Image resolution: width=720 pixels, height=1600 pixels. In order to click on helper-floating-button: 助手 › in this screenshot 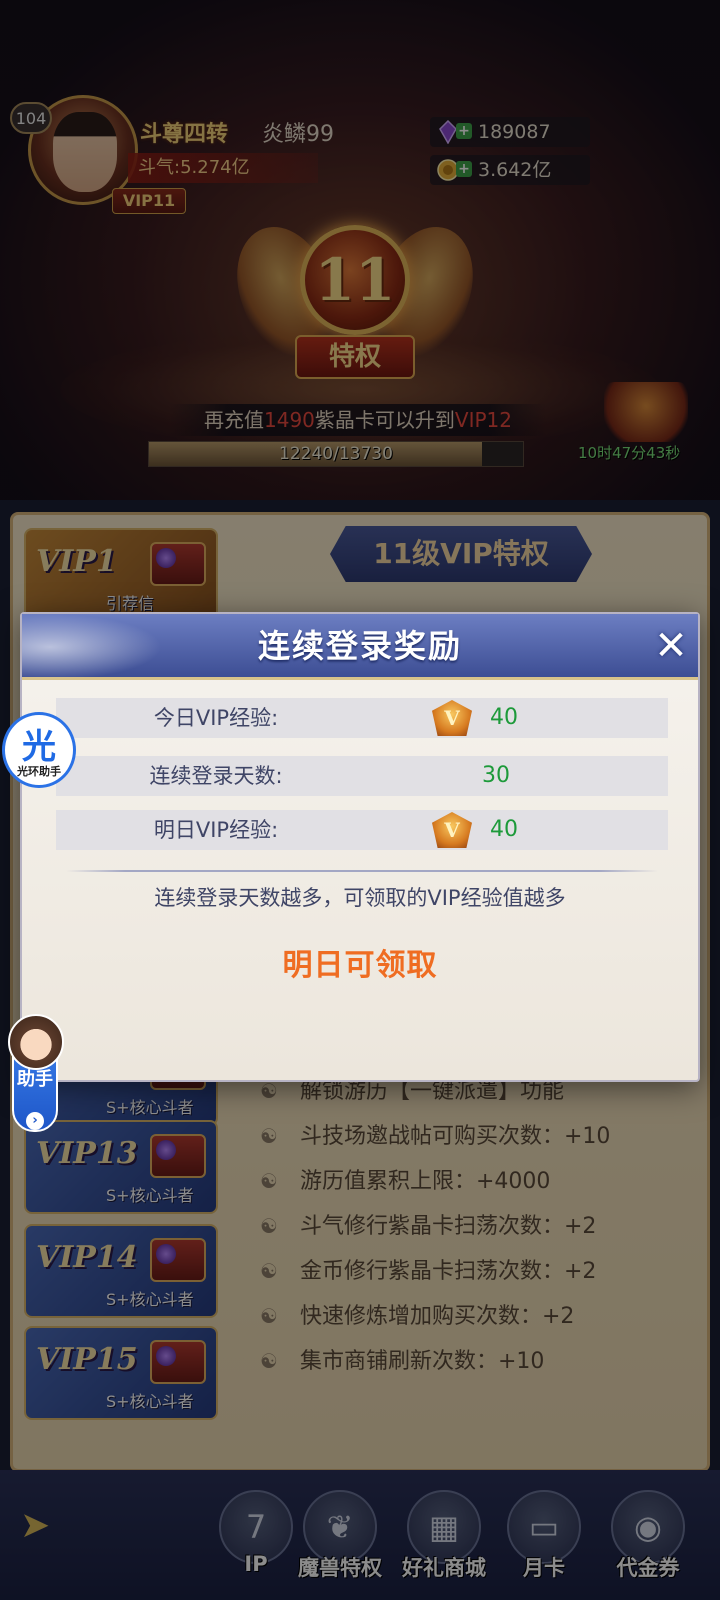, I will do `click(36, 1073)`.